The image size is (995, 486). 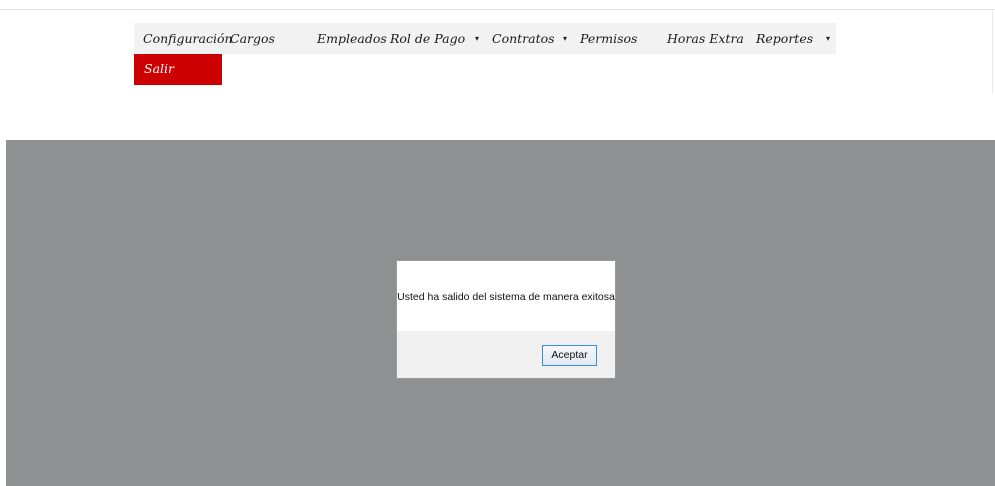 I want to click on menu-item-empleados: Empleados, so click(x=352, y=38).